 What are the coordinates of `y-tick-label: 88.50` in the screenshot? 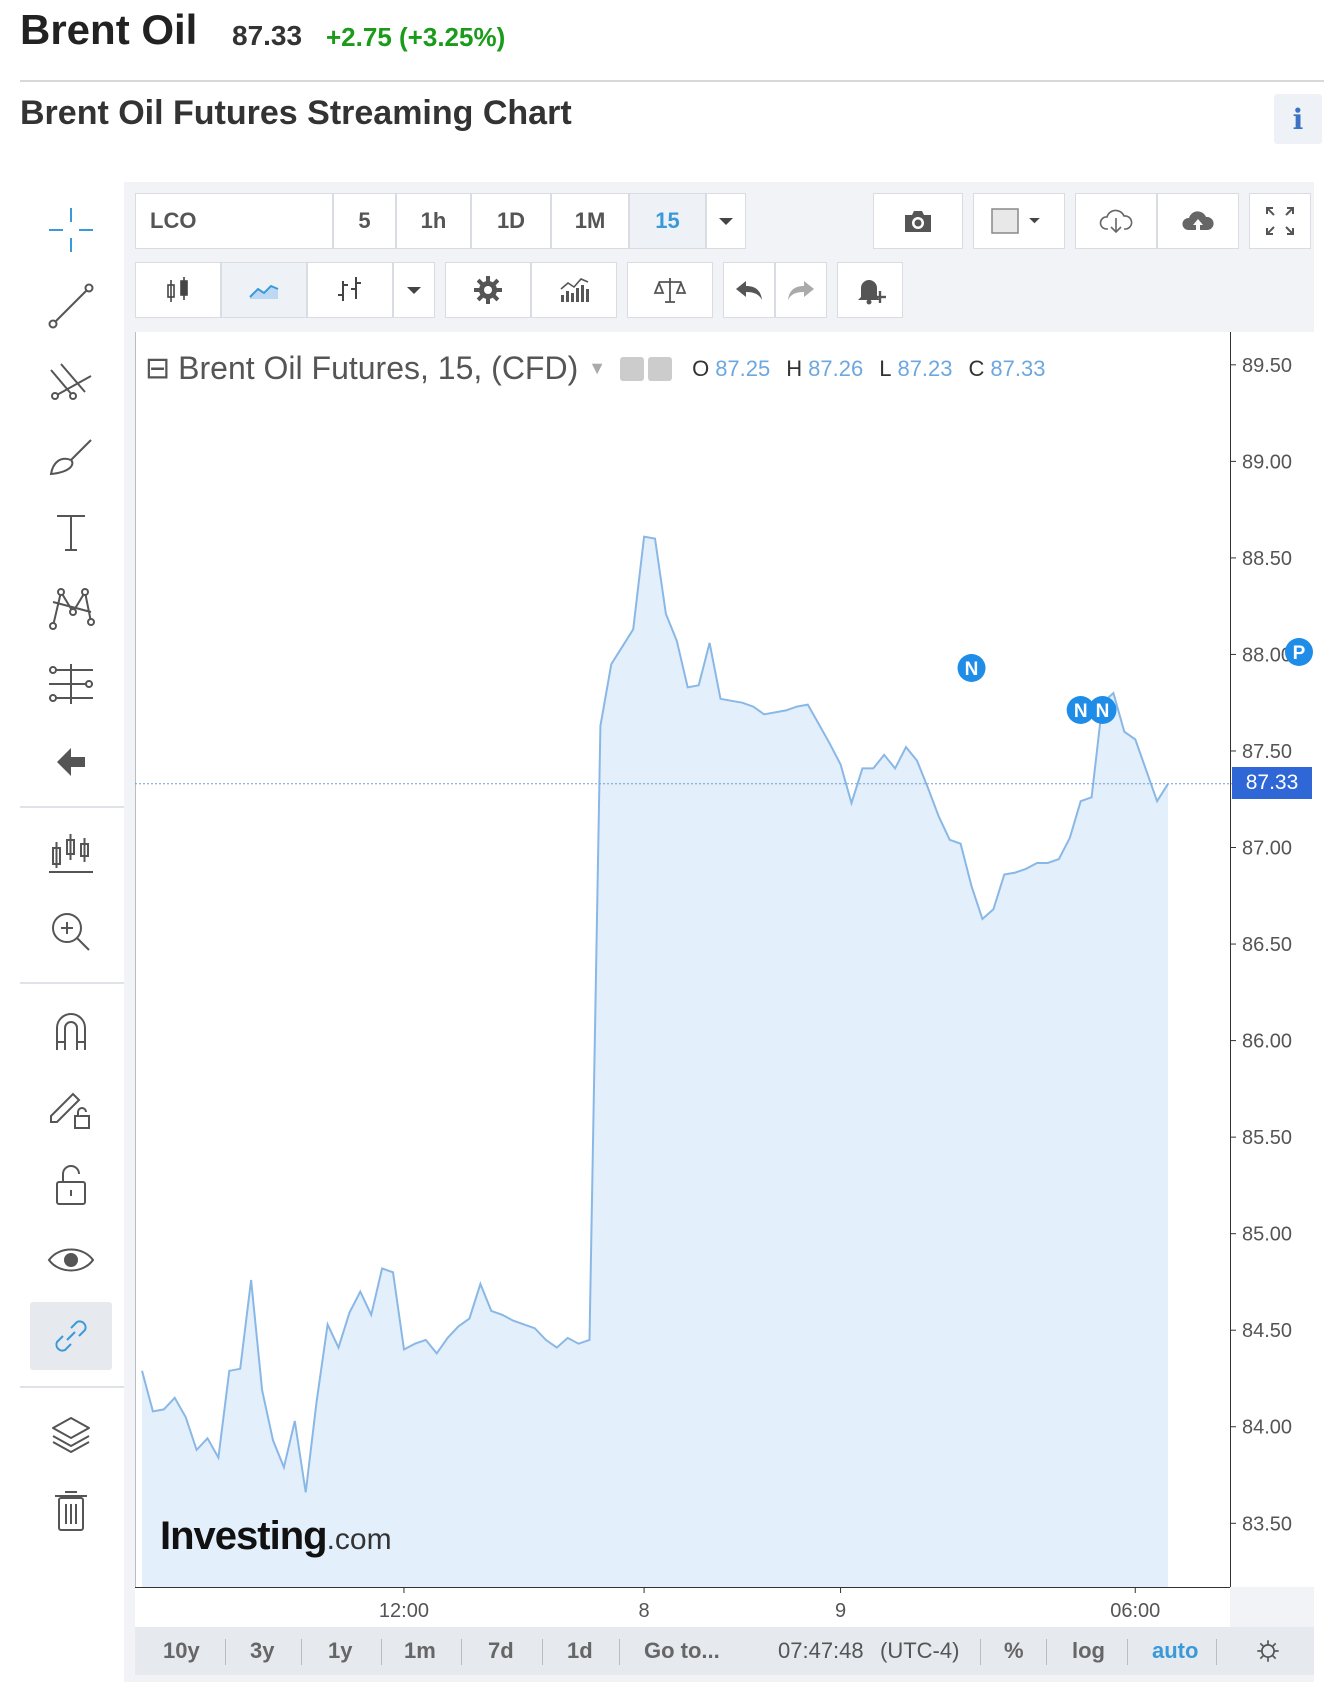 It's located at (1267, 559).